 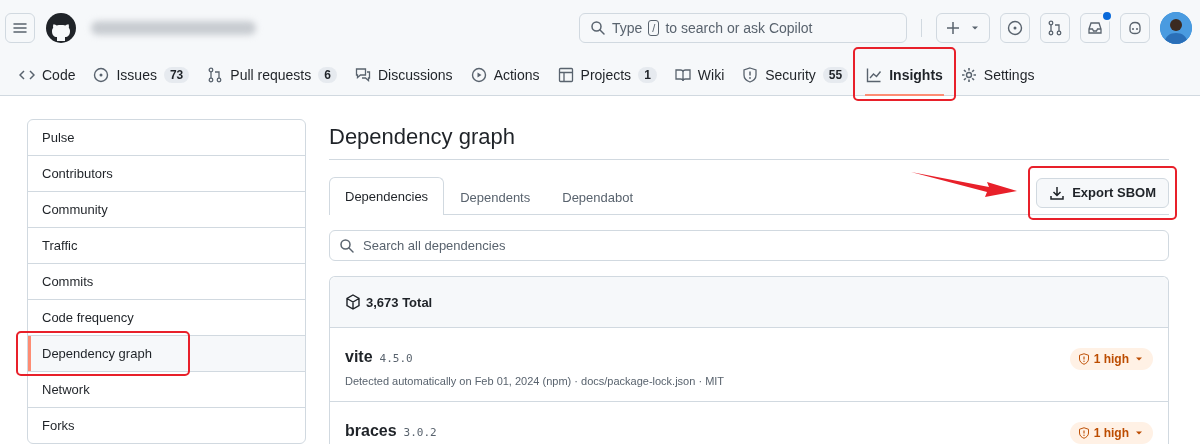 I want to click on tab-label: Settings, so click(x=1009, y=75).